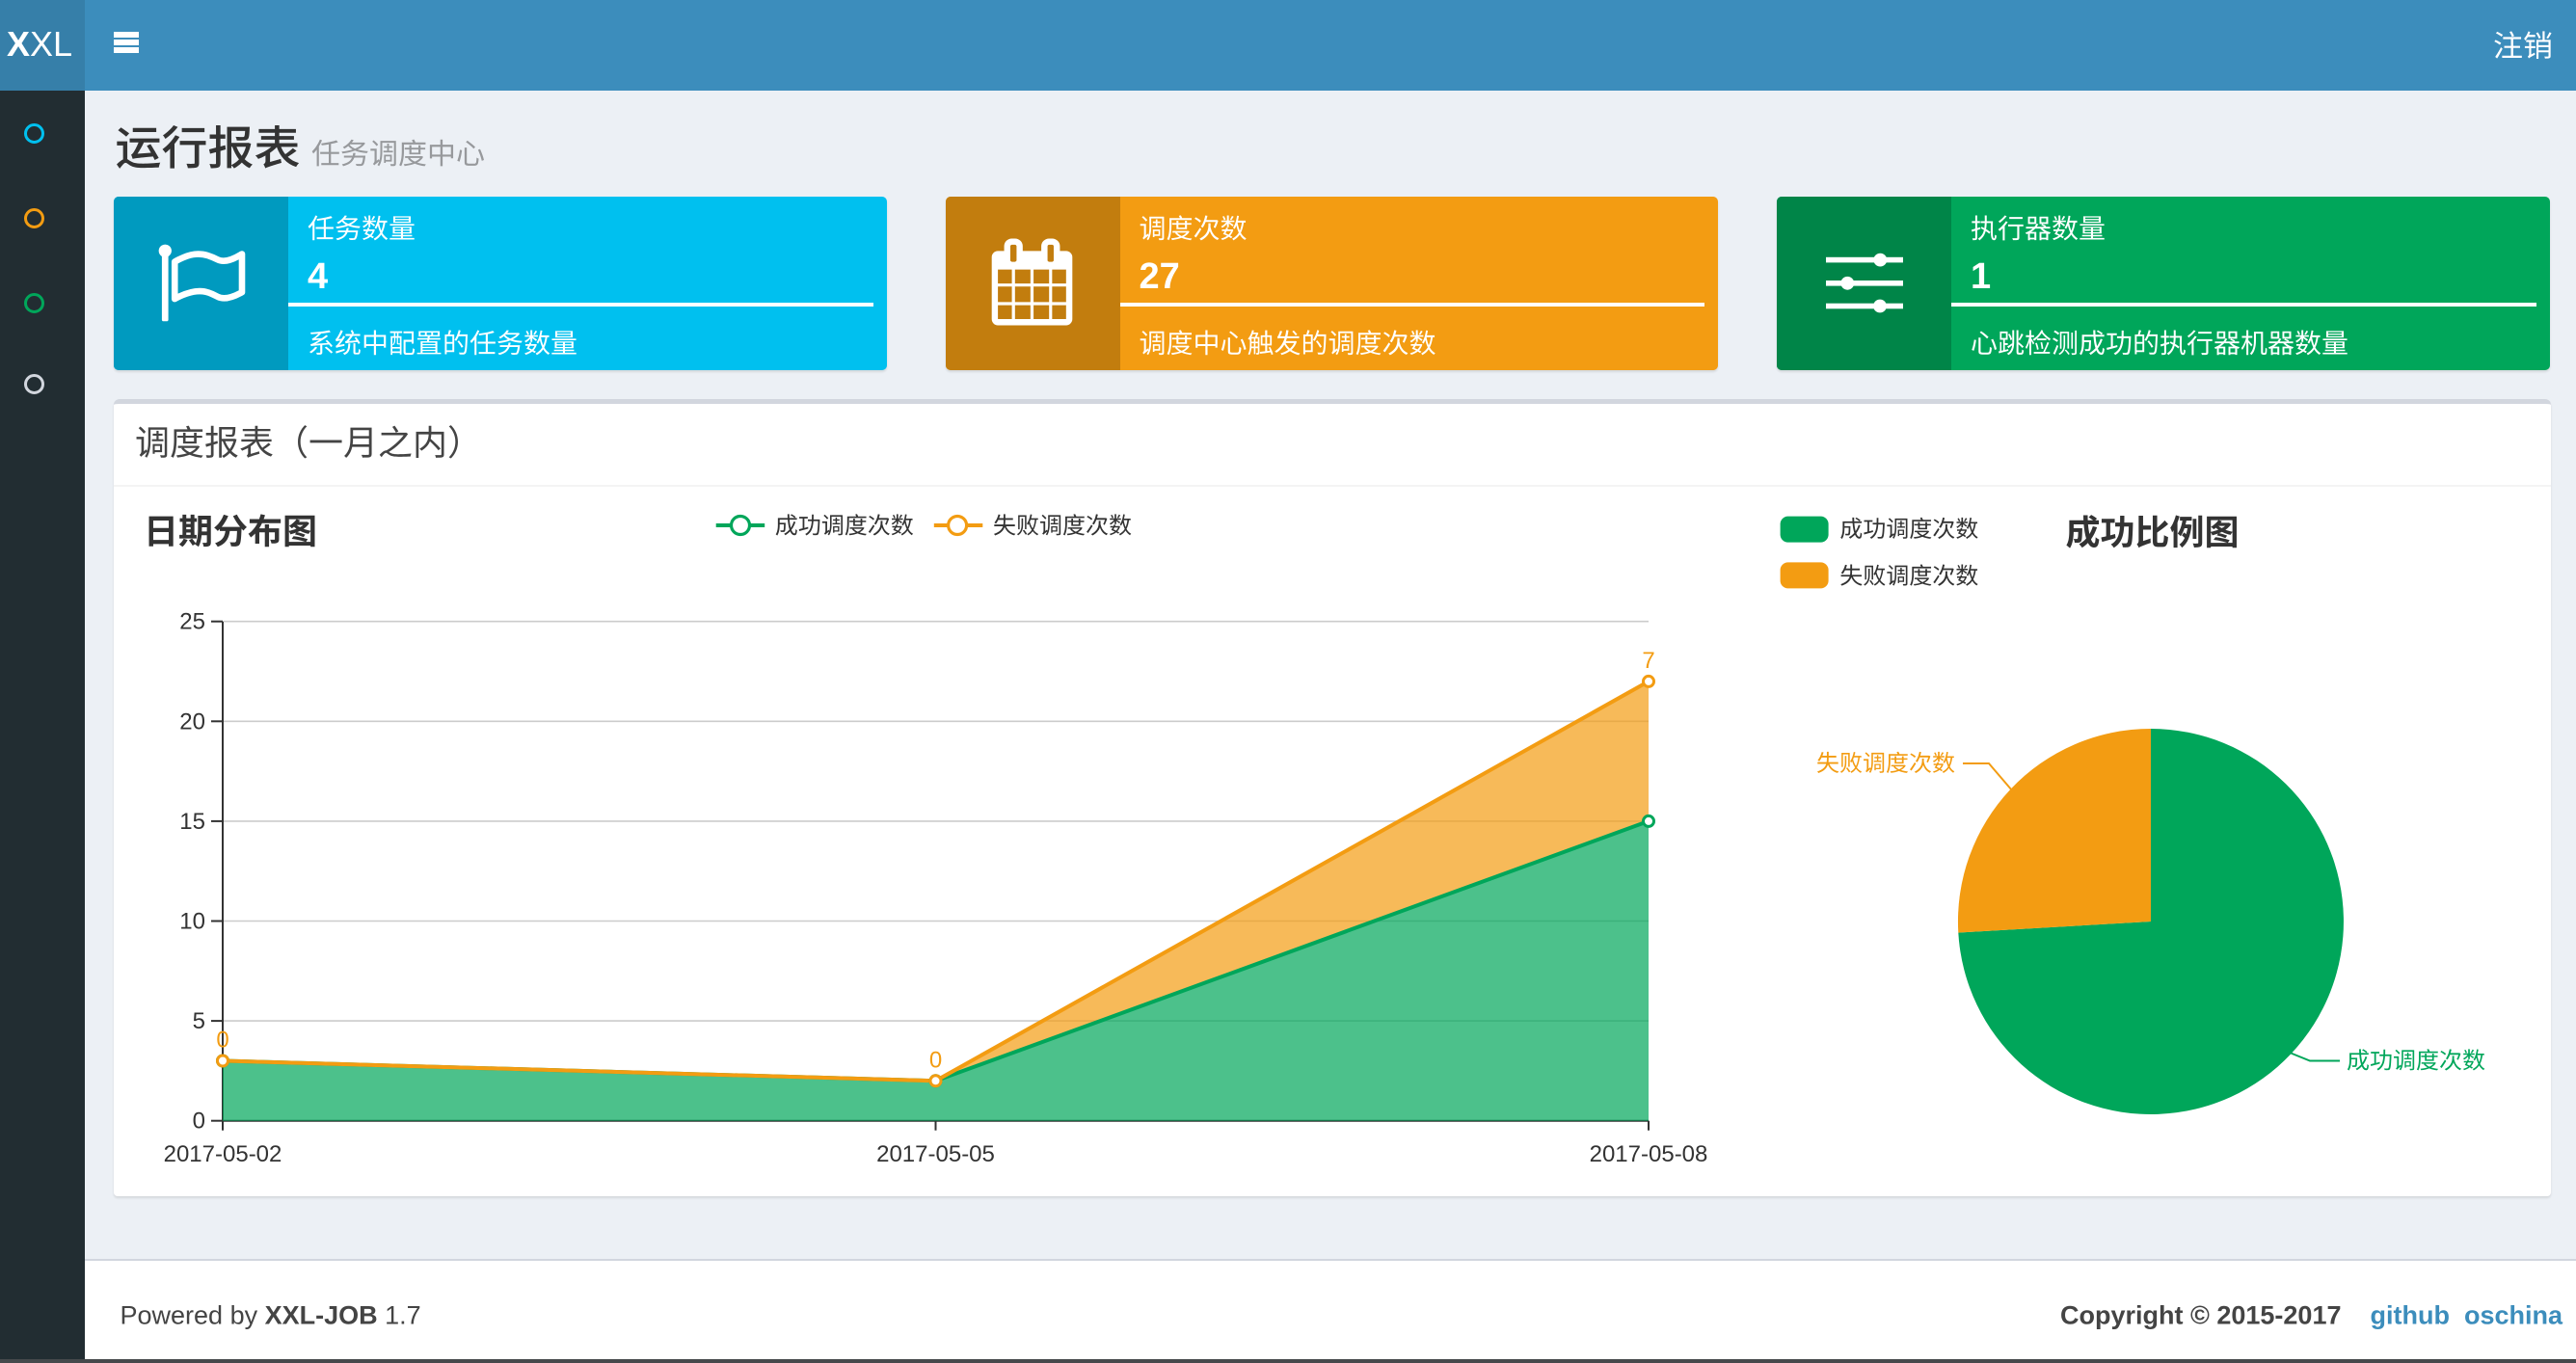  I want to click on svg-text:Copyright © 2015-2017 githu: Copyright © 2015-2017 github oschina, so click(2312, 1315).